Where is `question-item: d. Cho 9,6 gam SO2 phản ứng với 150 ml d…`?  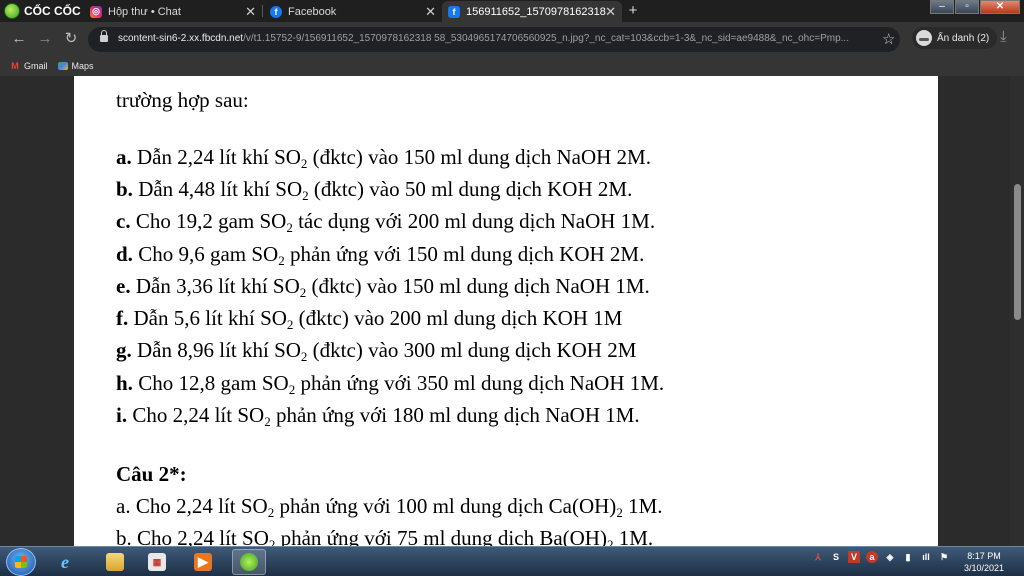
question-item: d. Cho 9,6 gam SO2 phản ứng với 150 ml d… is located at coordinates (380, 255).